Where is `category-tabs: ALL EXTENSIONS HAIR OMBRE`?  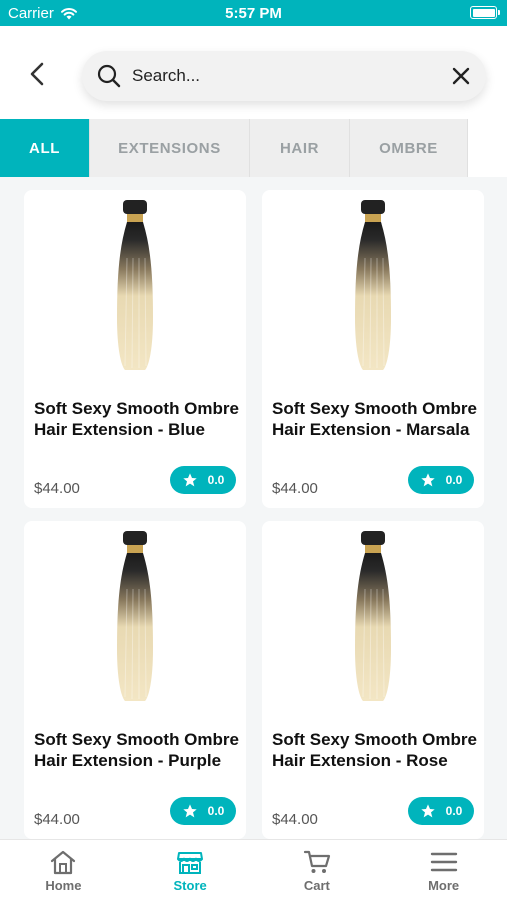 category-tabs: ALL EXTENSIONS HAIR OMBRE is located at coordinates (253, 148).